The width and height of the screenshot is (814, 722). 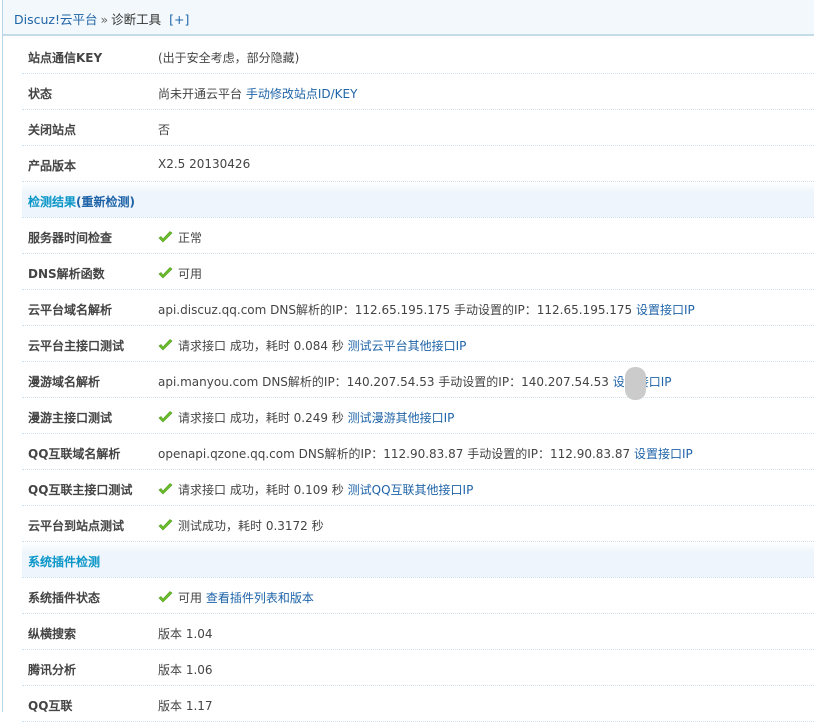 What do you see at coordinates (418, 632) in the screenshot?
I see `table-row: 纵横搜索 版本 1.04` at bounding box center [418, 632].